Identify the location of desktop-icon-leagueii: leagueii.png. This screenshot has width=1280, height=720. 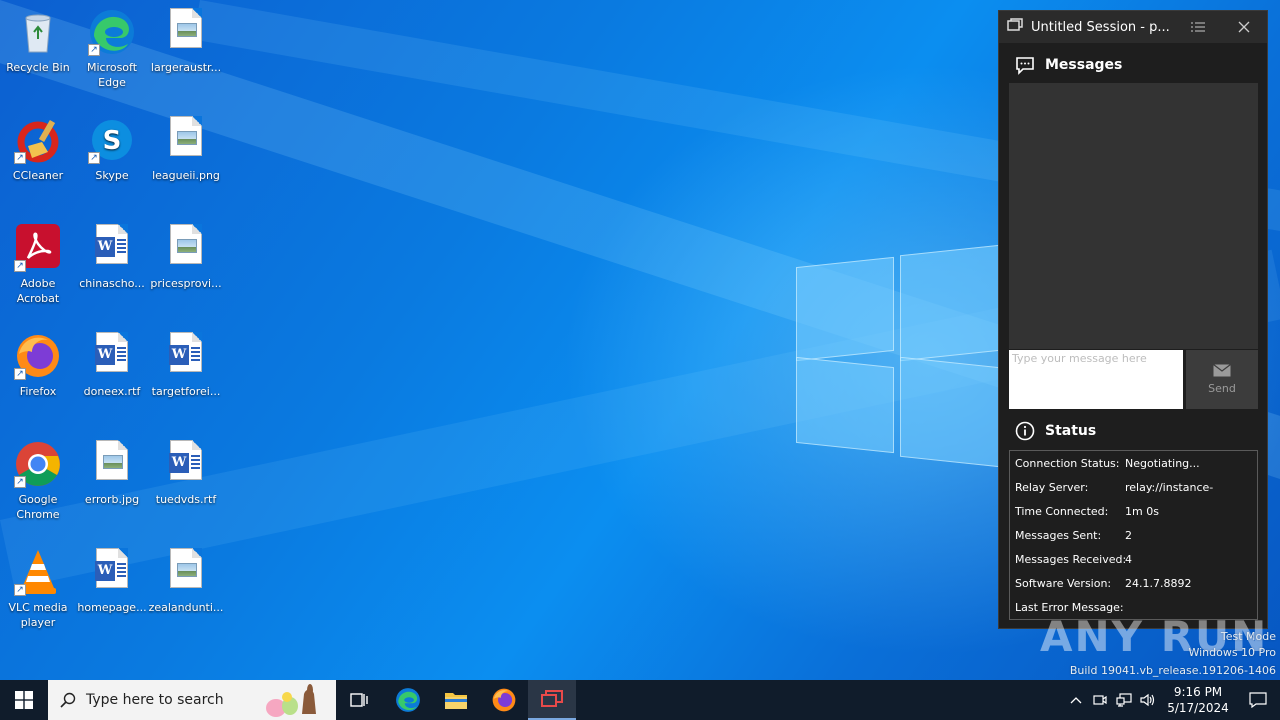
(186, 149).